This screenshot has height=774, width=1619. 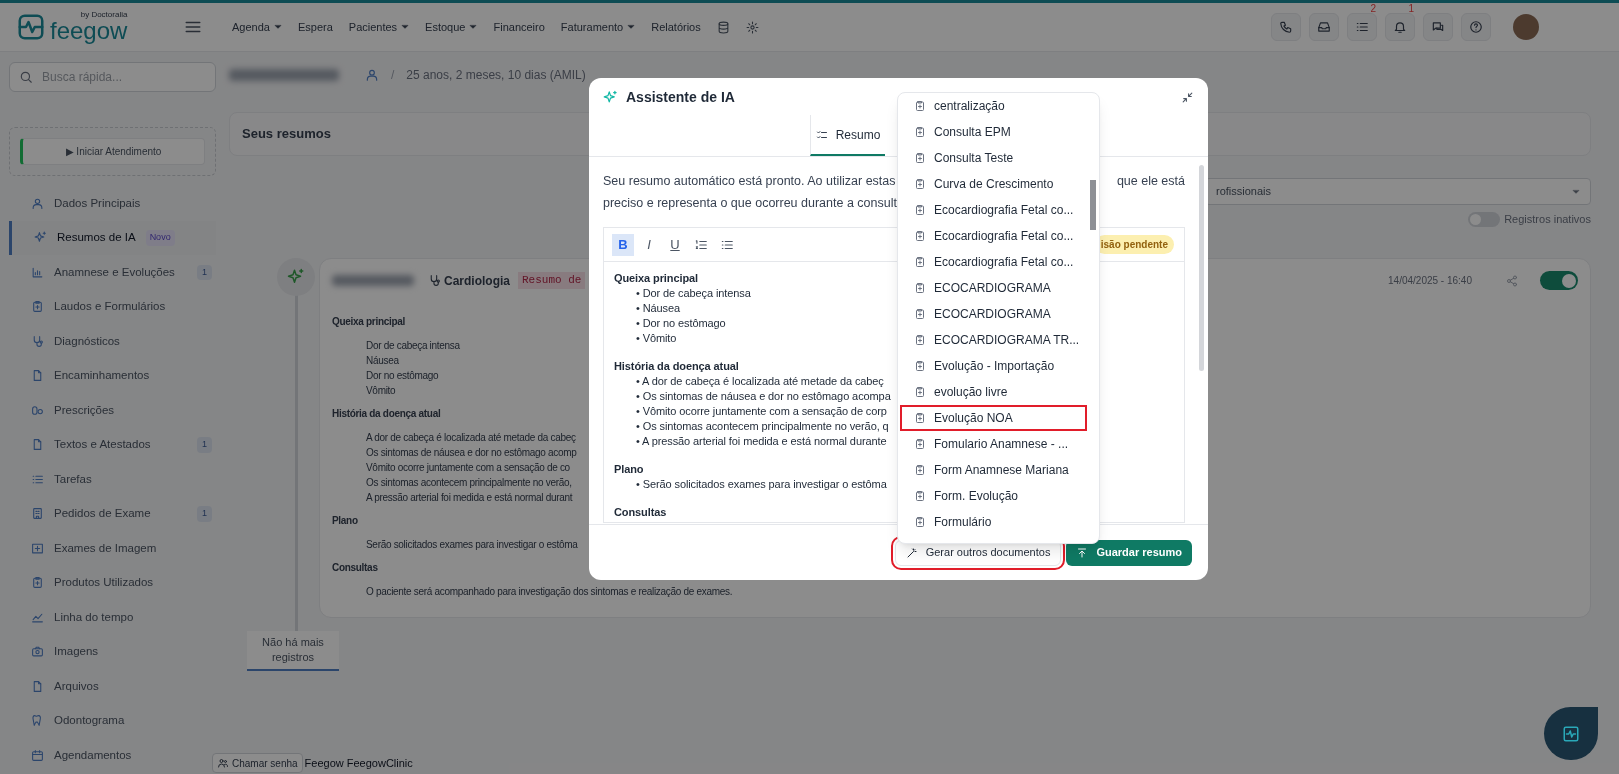 I want to click on person-icon, so click(x=37, y=203).